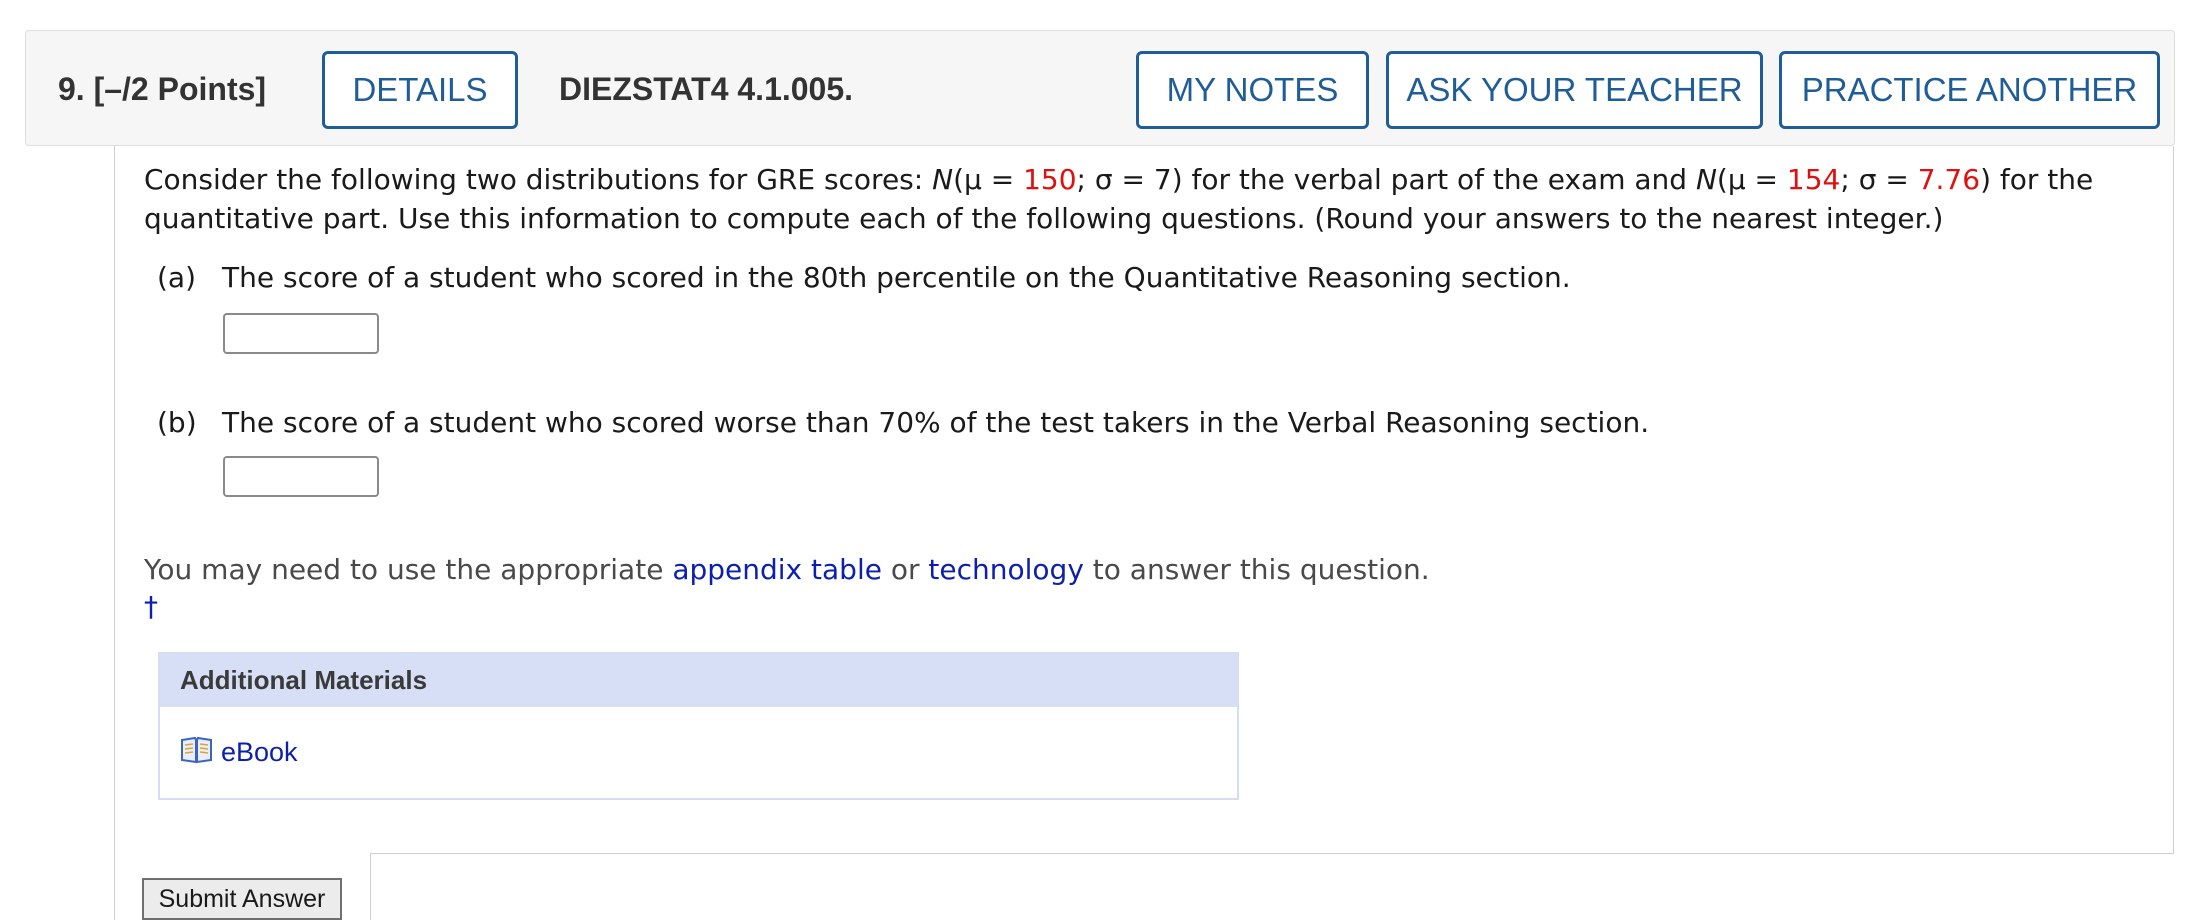 This screenshot has width=2198, height=920. What do you see at coordinates (1252, 90) in the screenshot?
I see `my-notes-button: MY NOTES` at bounding box center [1252, 90].